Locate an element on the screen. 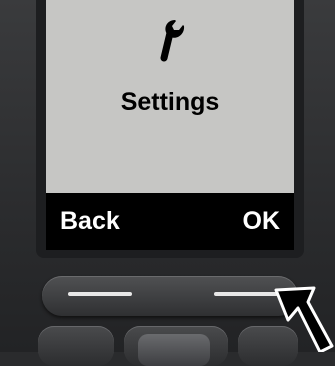  call-key is located at coordinates (76, 346).